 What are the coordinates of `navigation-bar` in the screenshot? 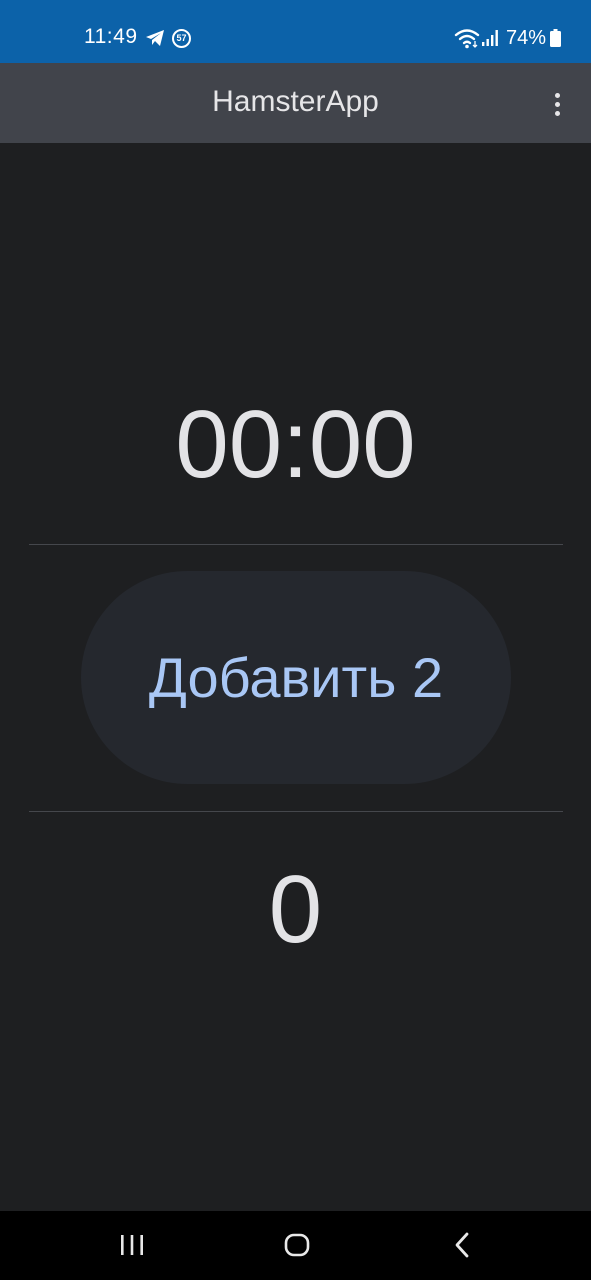 It's located at (295, 1245).